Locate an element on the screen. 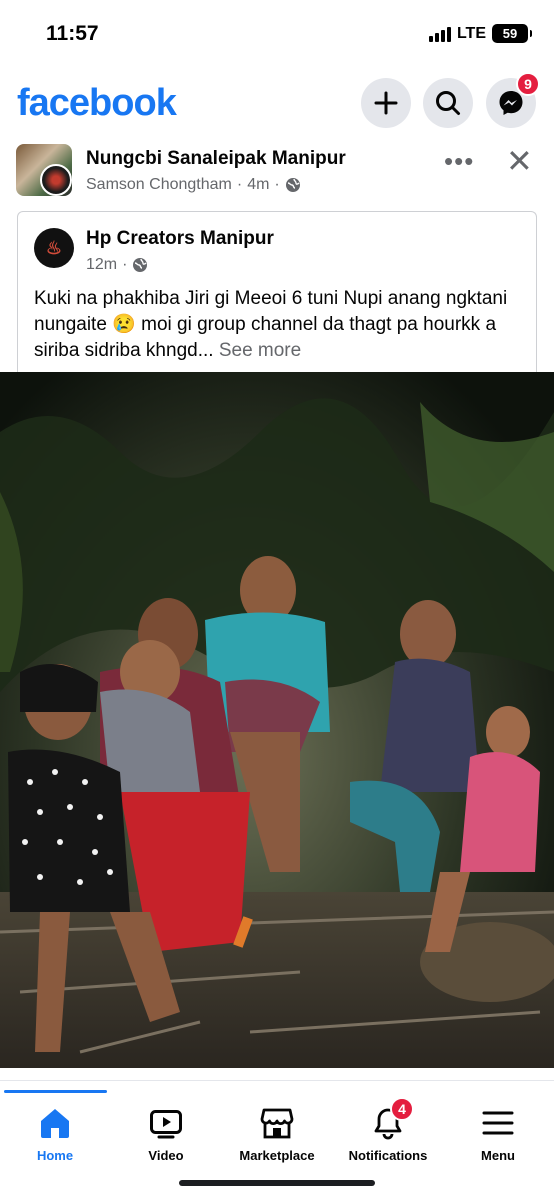 The width and height of the screenshot is (554, 1200). home-icon is located at coordinates (55, 1123).